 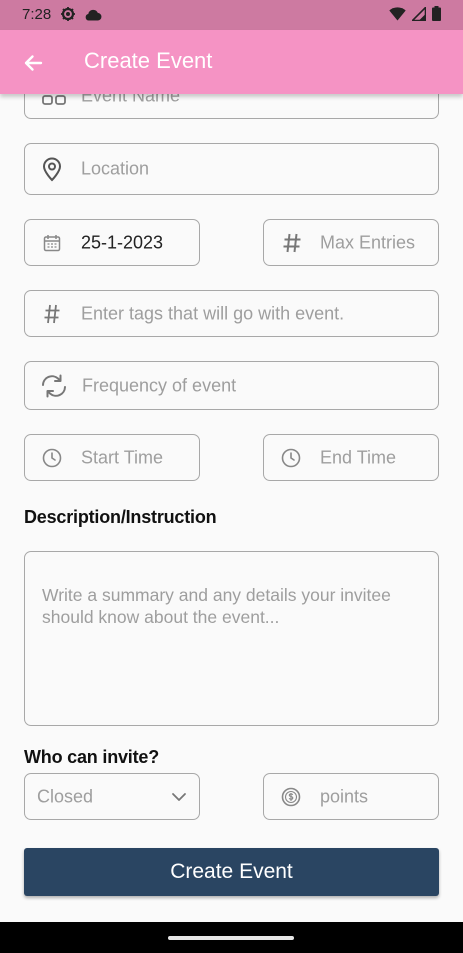 I want to click on location-pin-icon, so click(x=52, y=169).